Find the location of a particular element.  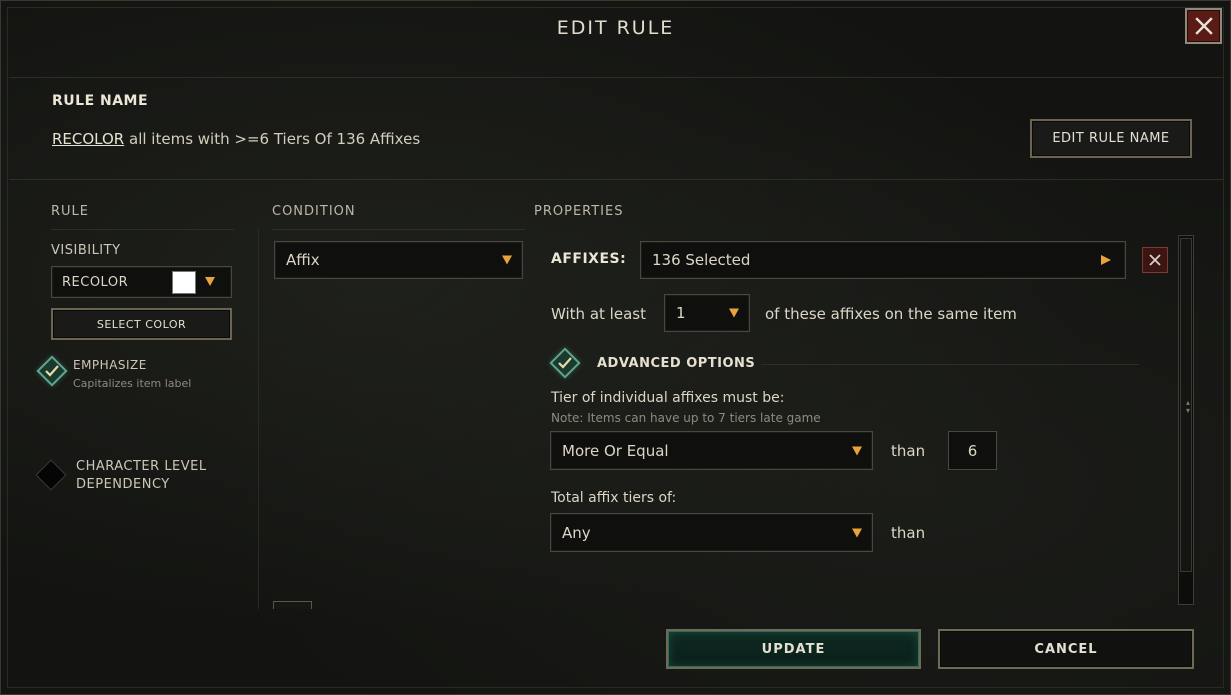

rule-description: all items with >=6 Tiers Of 136 Affixes is located at coordinates (275, 139).